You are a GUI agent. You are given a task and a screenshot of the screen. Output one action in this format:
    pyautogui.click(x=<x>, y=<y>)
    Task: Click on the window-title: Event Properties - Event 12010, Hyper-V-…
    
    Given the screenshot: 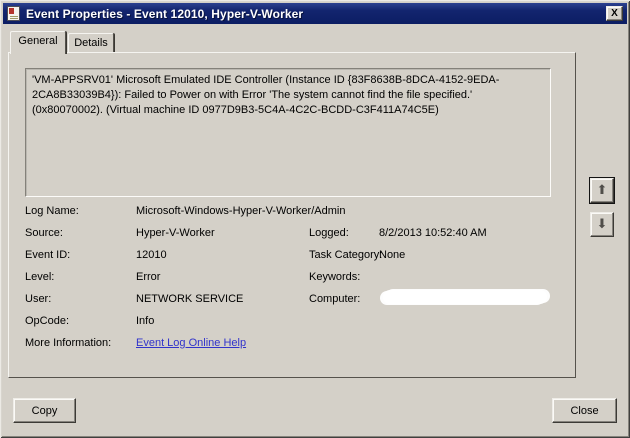 What is the action you would take?
    pyautogui.click(x=165, y=13)
    